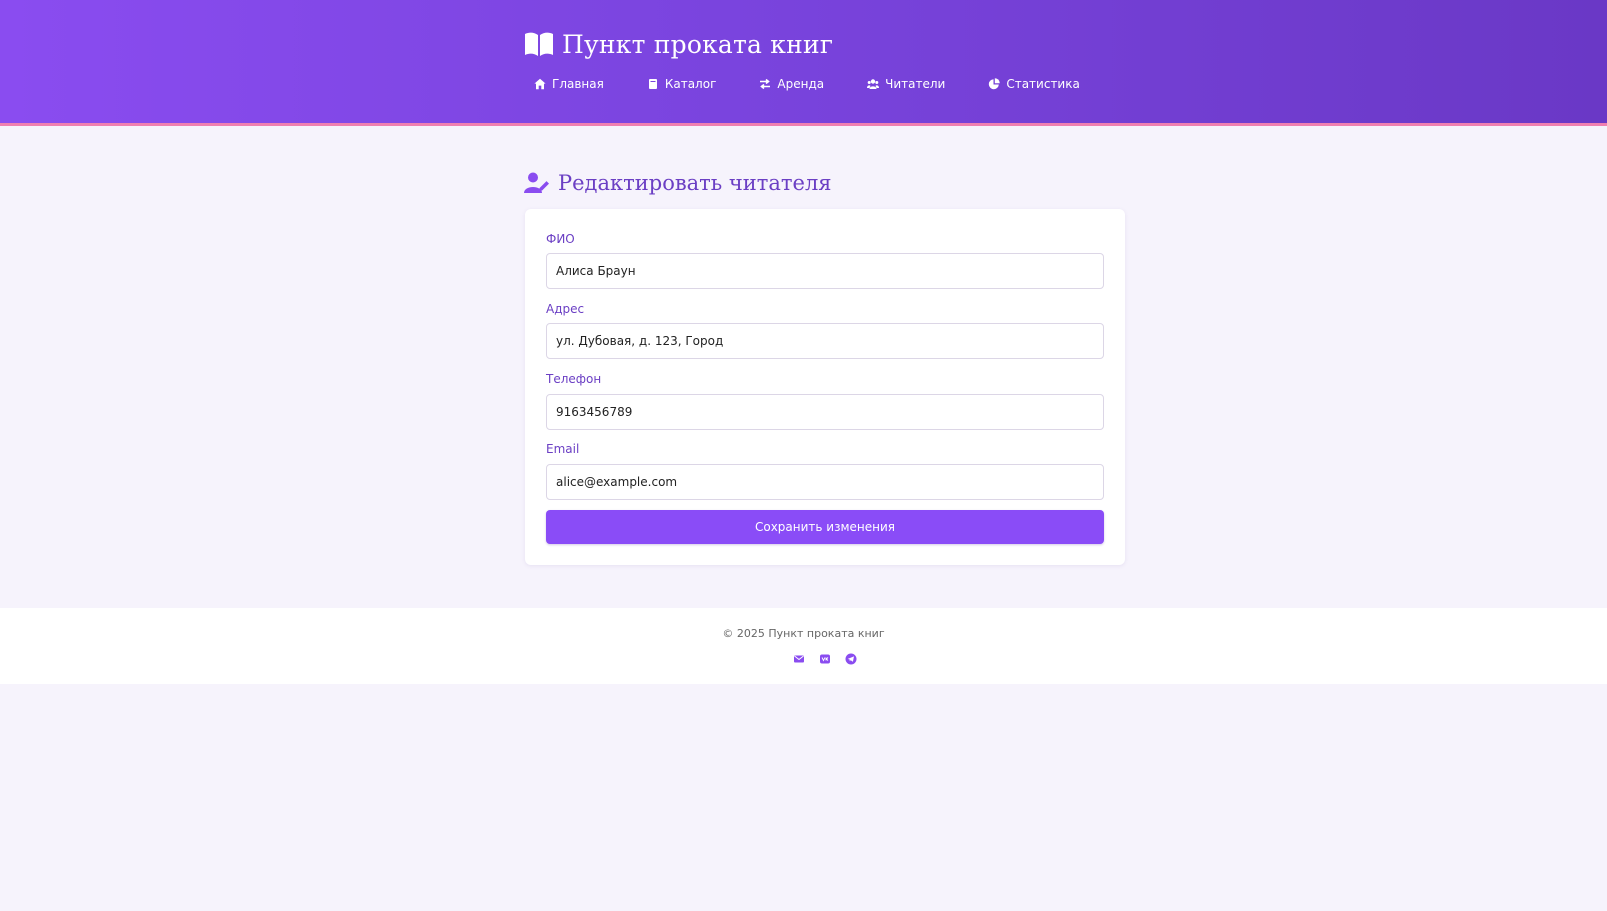 The height and width of the screenshot is (911, 1607). Describe the element at coordinates (825, 482) in the screenshot. I see `email-input` at that location.